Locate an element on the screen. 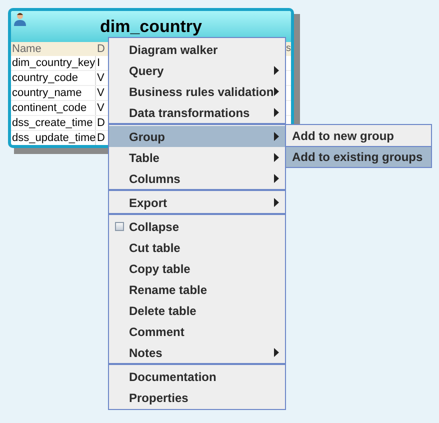  menu-item: Comment is located at coordinates (197, 331).